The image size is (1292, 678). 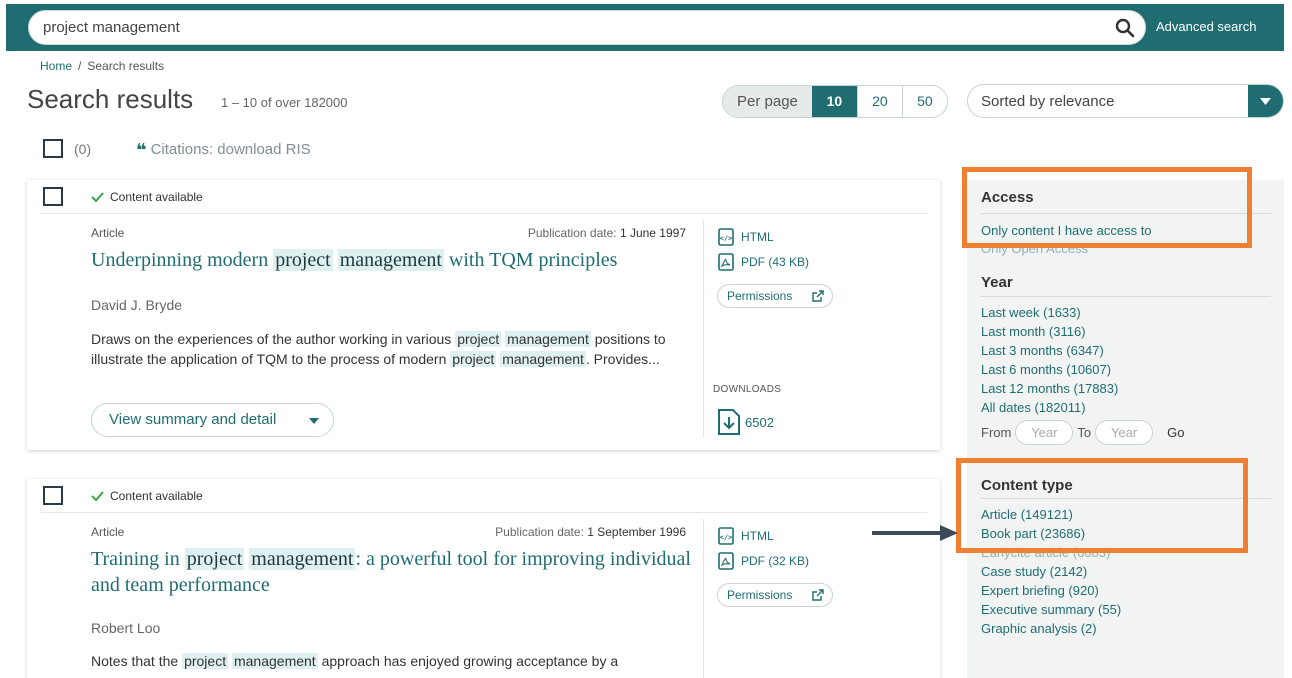 I want to click on facet-content-type-item: Graphic analysis (2), so click(x=1039, y=628).